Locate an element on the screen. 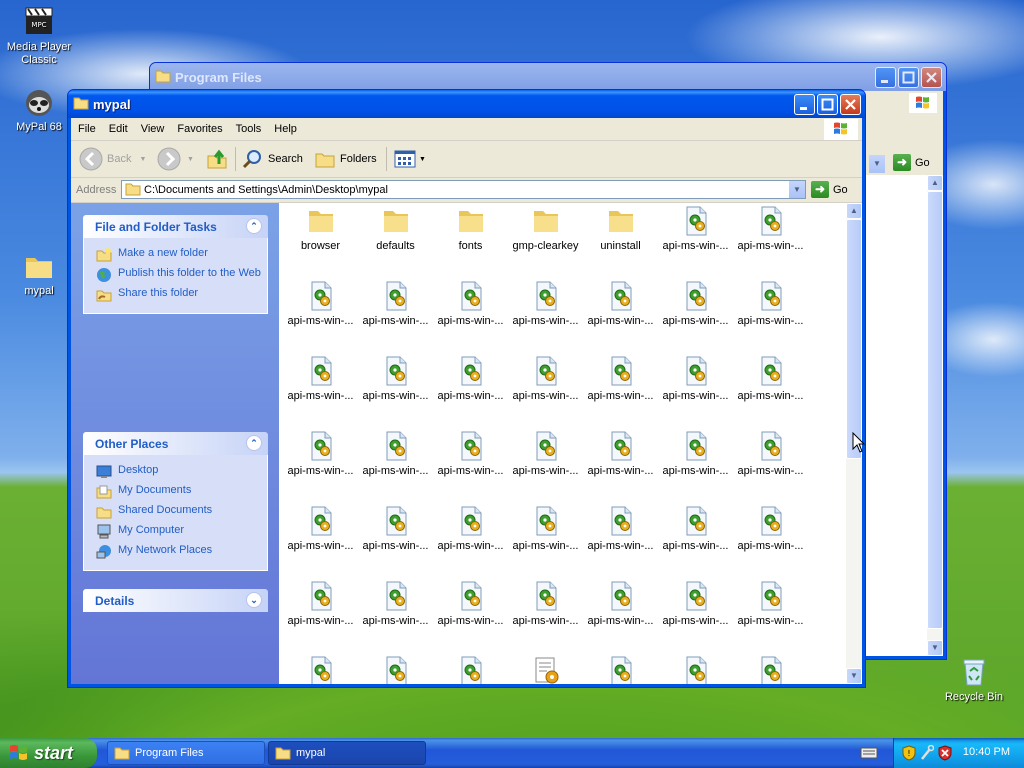  up-folder-button is located at coordinates (217, 159).